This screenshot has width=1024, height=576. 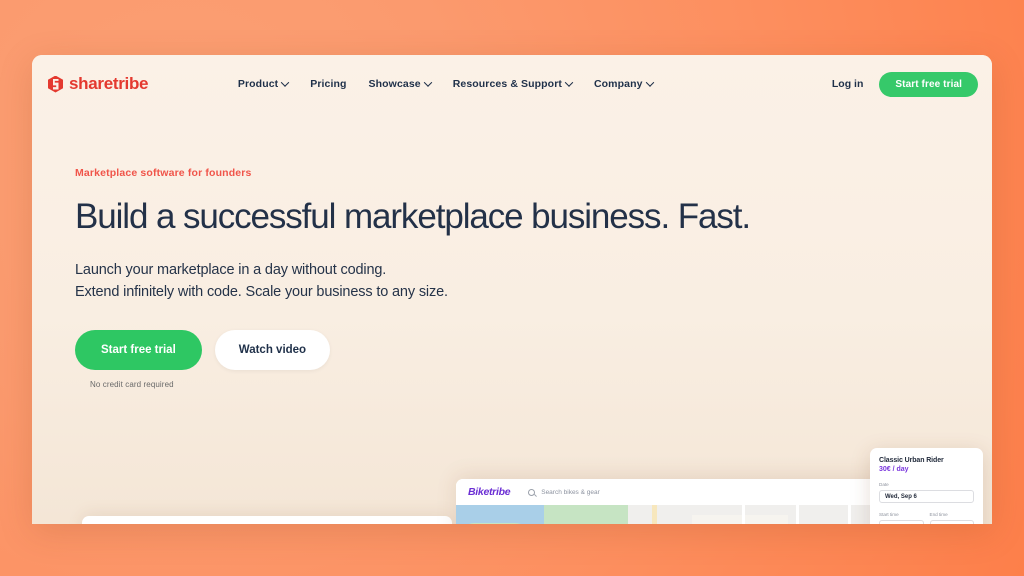 I want to click on booking-end-time-label: End time, so click(x=938, y=514).